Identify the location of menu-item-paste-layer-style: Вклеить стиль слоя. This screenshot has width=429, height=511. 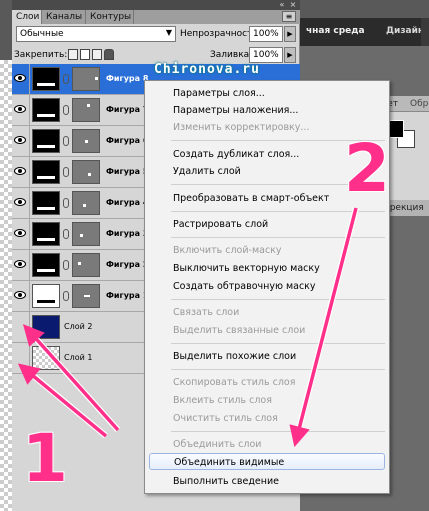
(222, 400).